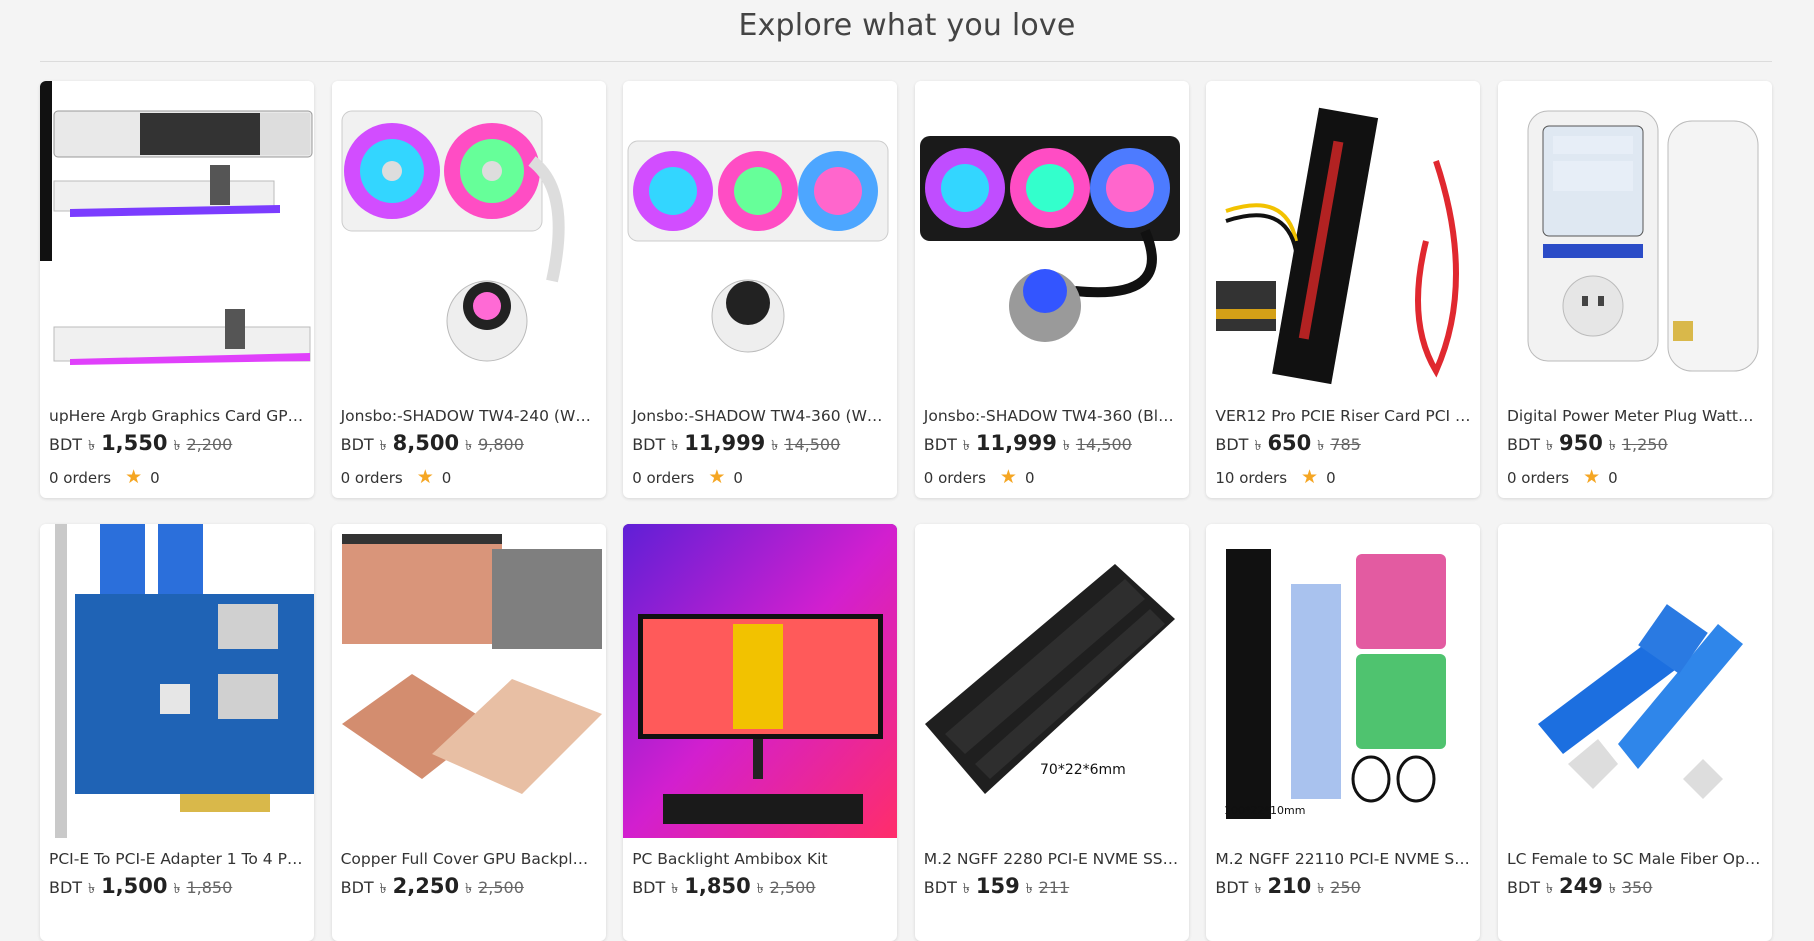 The width and height of the screenshot is (1814, 941). Describe the element at coordinates (760, 884) in the screenshot. I see `price-row: BDT ৳ 1,850 ৳ 2,500` at that location.